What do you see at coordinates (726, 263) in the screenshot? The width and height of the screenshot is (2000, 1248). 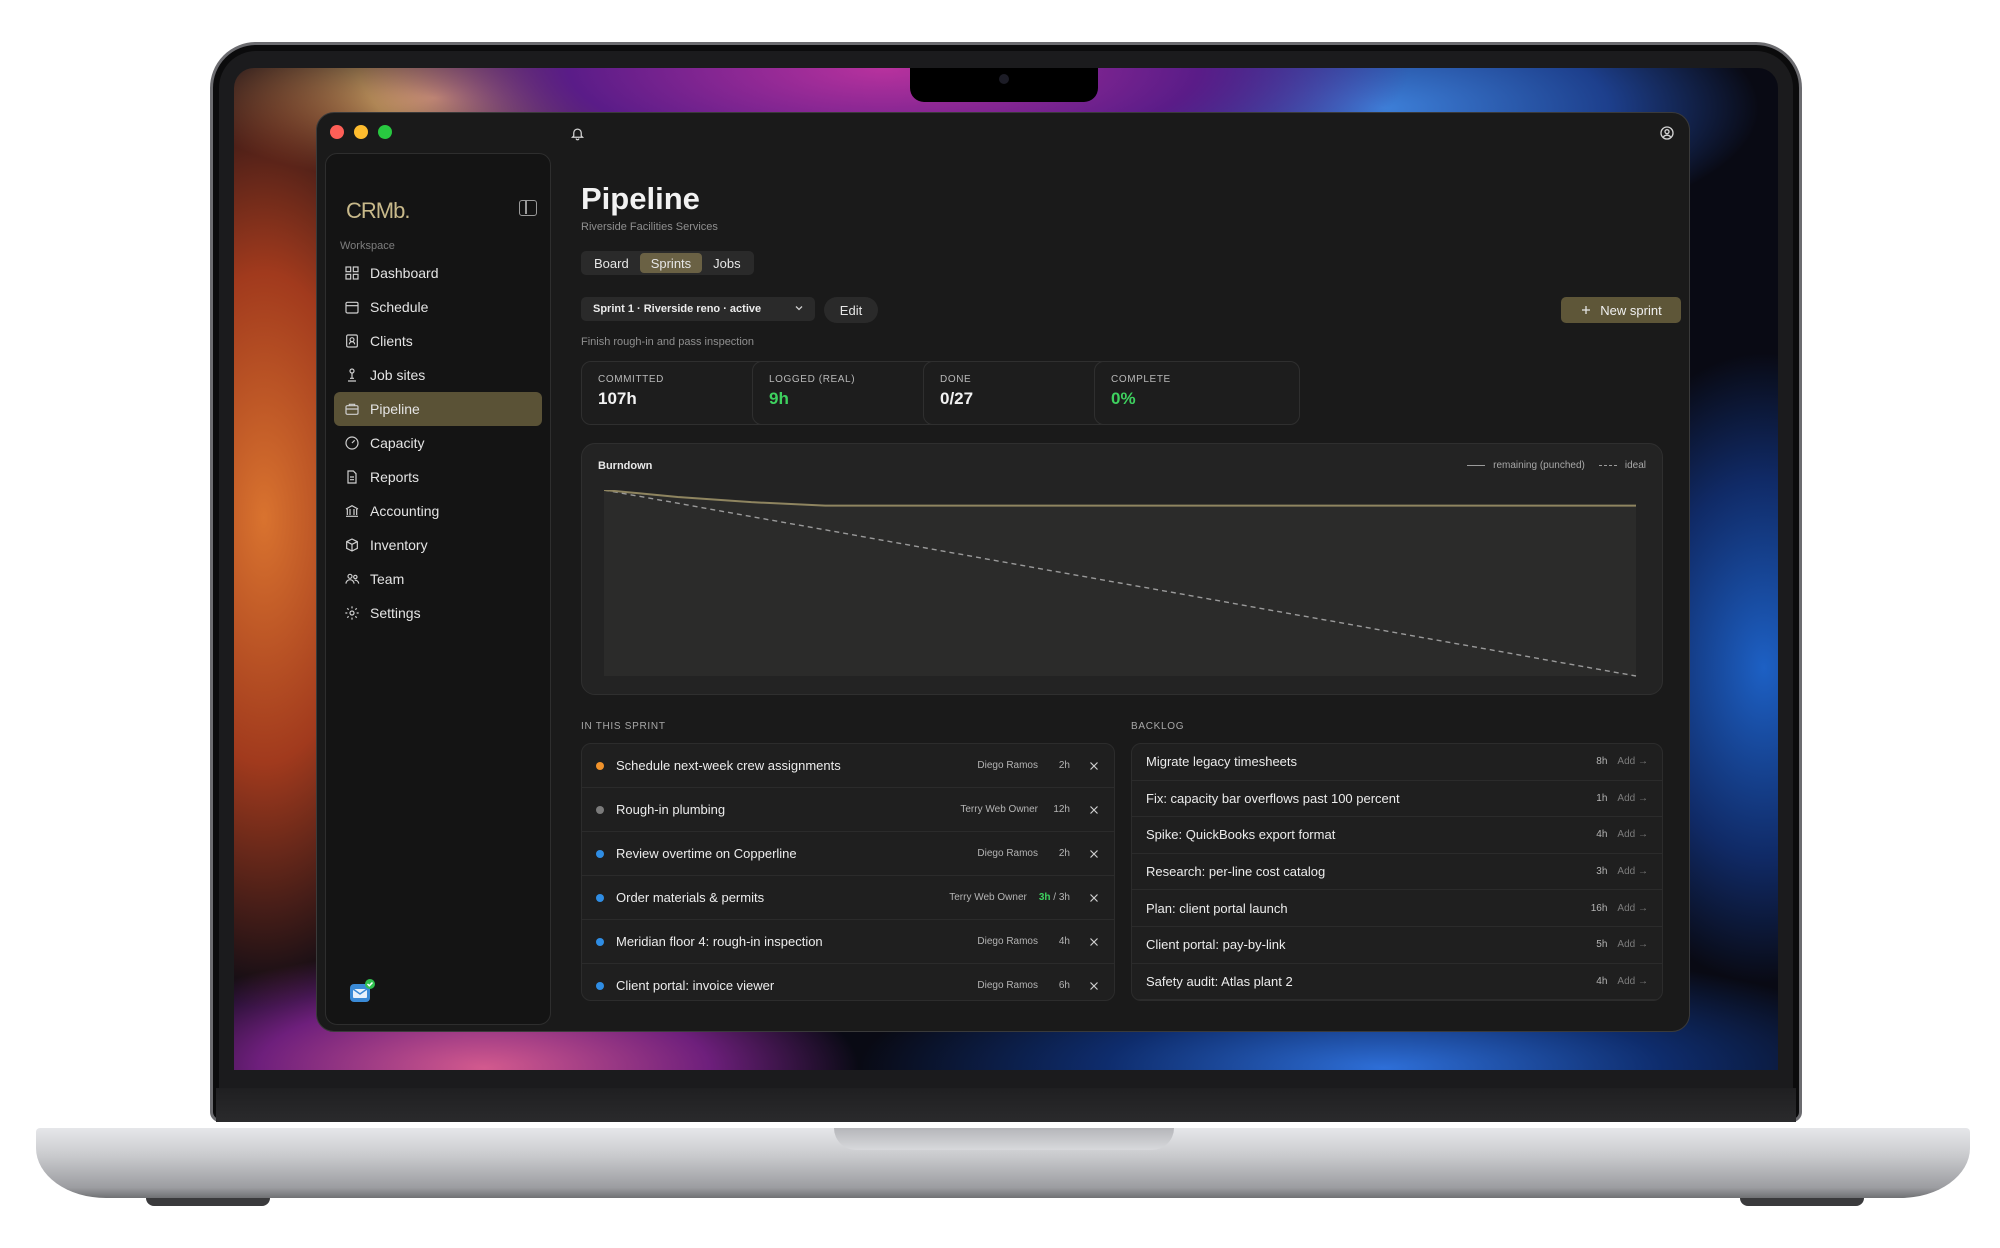 I see `tab-jobs: Jobs` at bounding box center [726, 263].